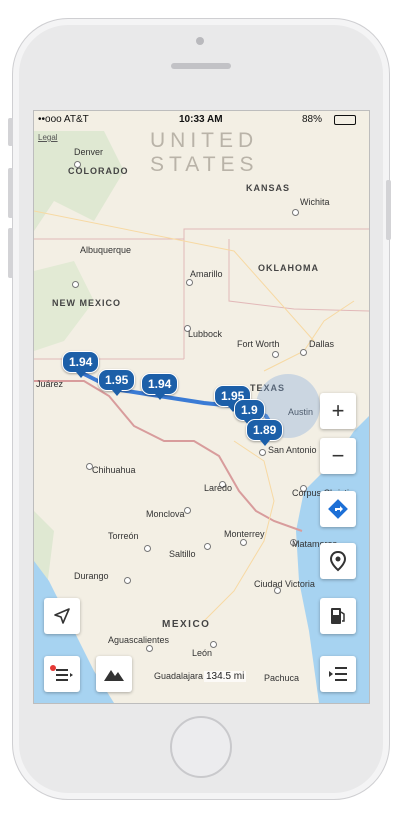 The image size is (400, 815). I want to click on list-arrow-icon, so click(338, 674).